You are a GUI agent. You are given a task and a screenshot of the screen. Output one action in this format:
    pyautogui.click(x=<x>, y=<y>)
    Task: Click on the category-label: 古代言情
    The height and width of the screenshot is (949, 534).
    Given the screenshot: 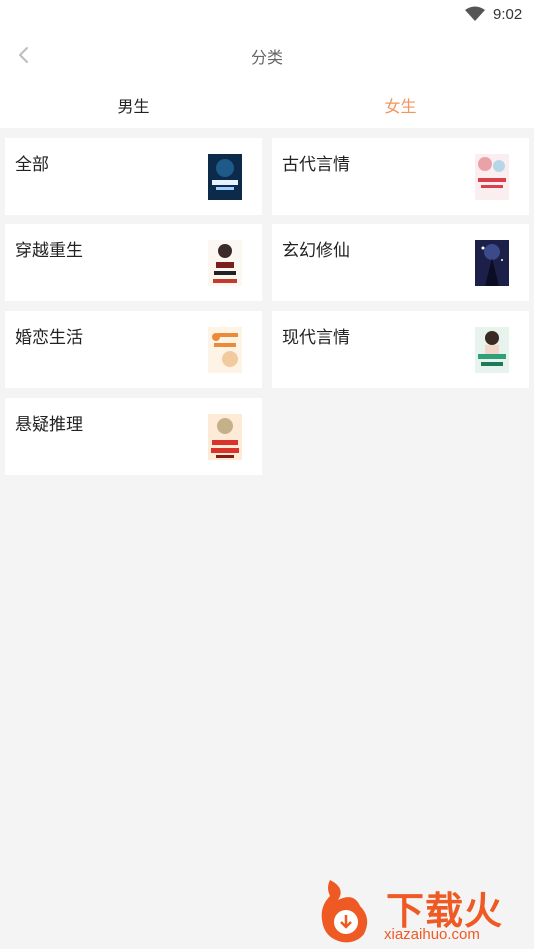 What is the action you would take?
    pyautogui.click(x=316, y=165)
    